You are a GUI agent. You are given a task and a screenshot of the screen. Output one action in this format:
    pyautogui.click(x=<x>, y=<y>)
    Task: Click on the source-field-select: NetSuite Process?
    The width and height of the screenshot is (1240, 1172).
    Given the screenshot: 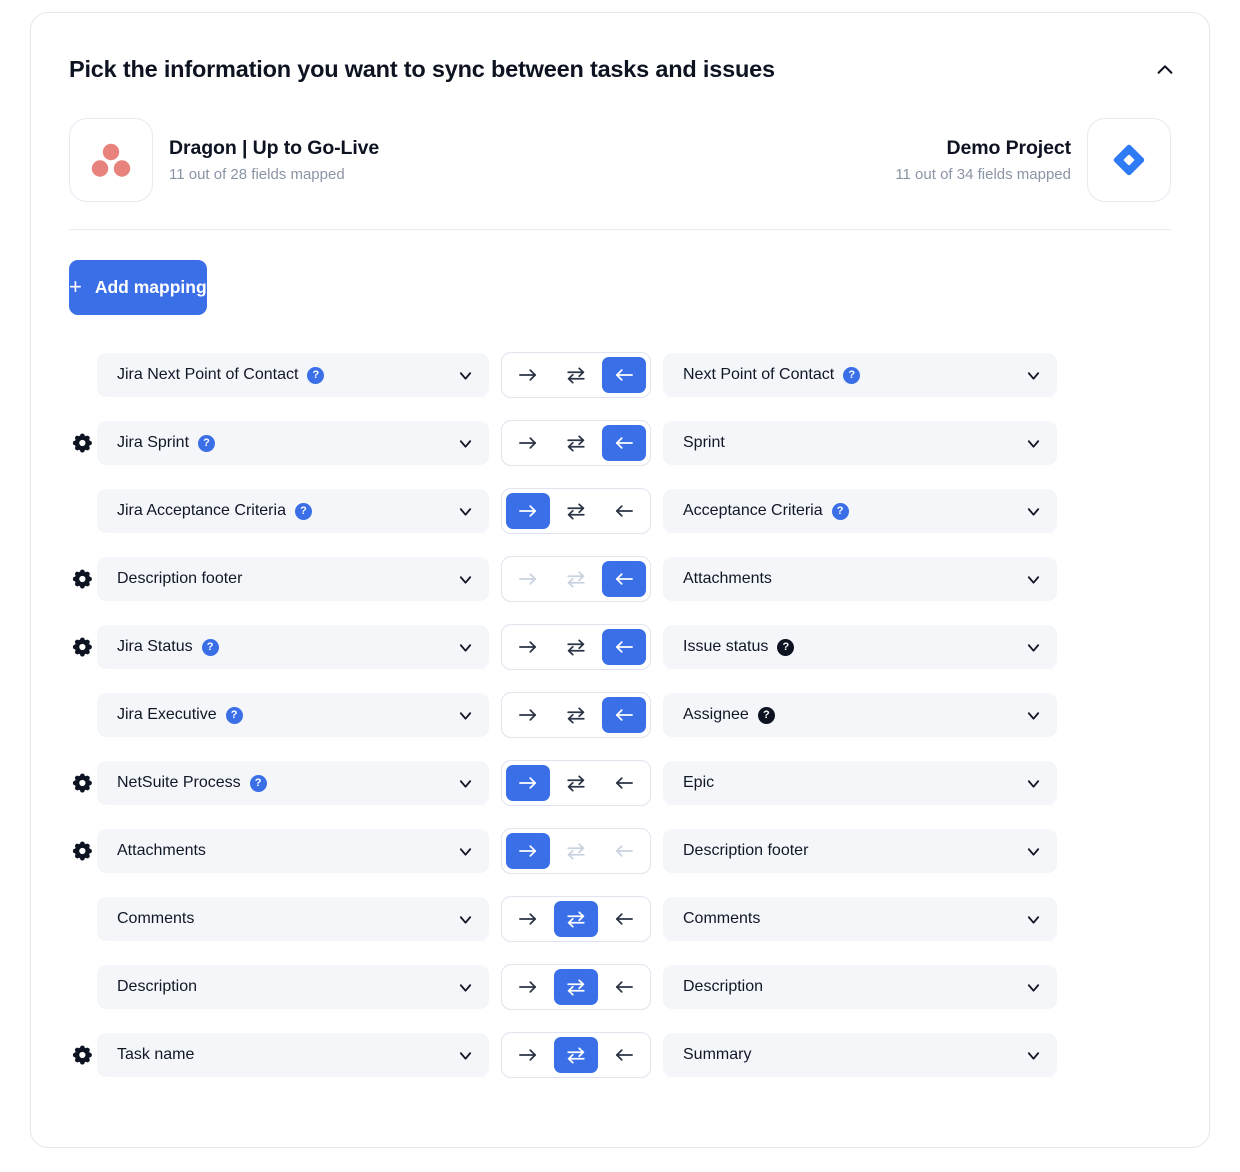 What is the action you would take?
    pyautogui.click(x=293, y=783)
    